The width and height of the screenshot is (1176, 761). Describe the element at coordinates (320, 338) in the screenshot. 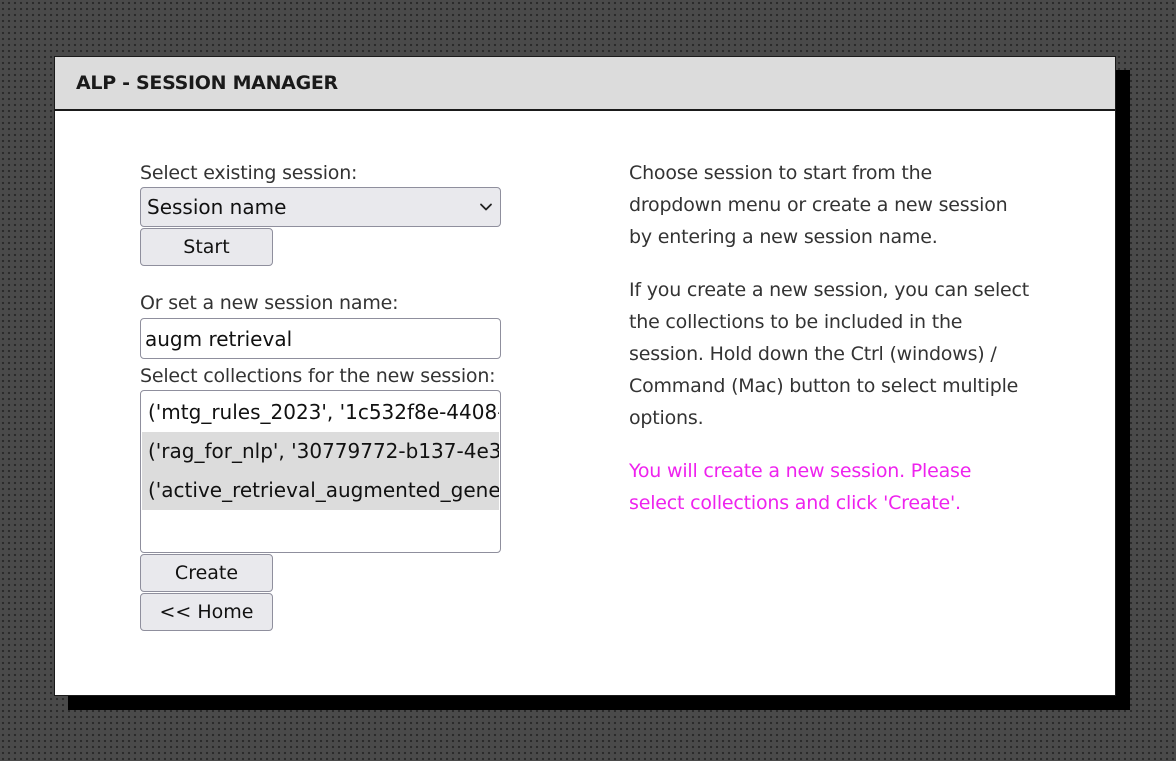

I see `new-session-name-input` at that location.